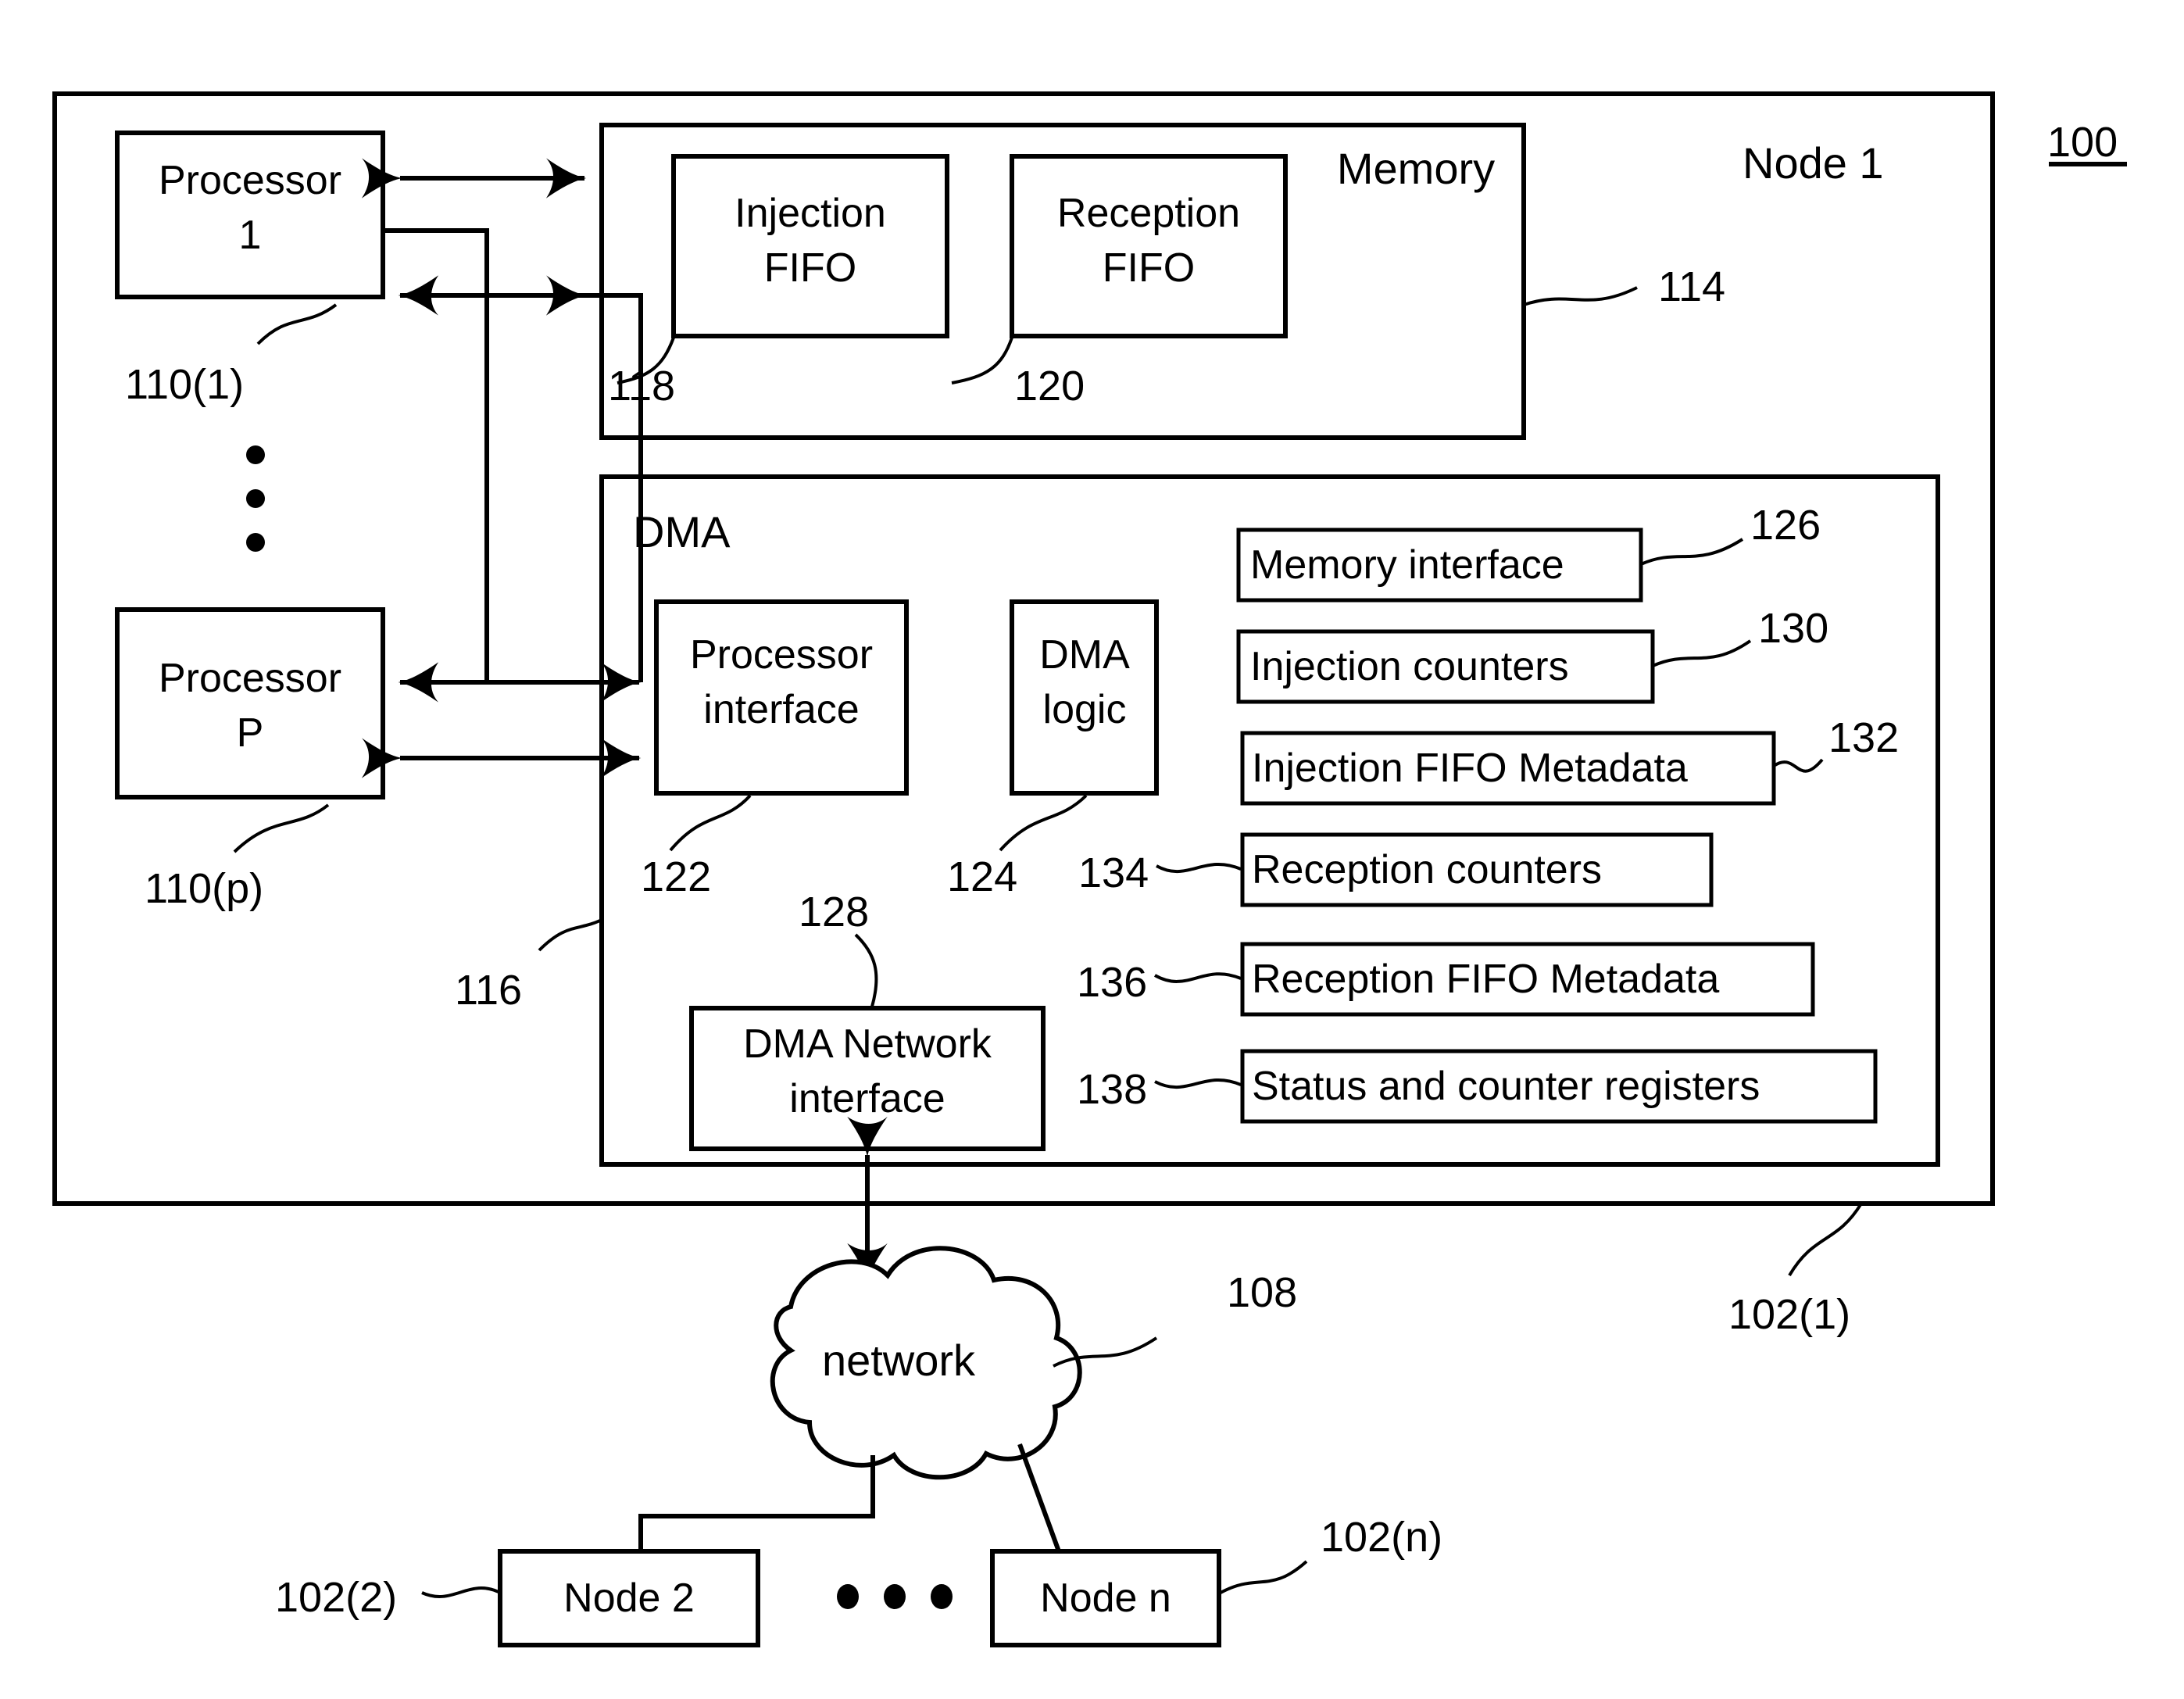  What do you see at coordinates (1113, 873) in the screenshot?
I see `reception-counters-ref: 134` at bounding box center [1113, 873].